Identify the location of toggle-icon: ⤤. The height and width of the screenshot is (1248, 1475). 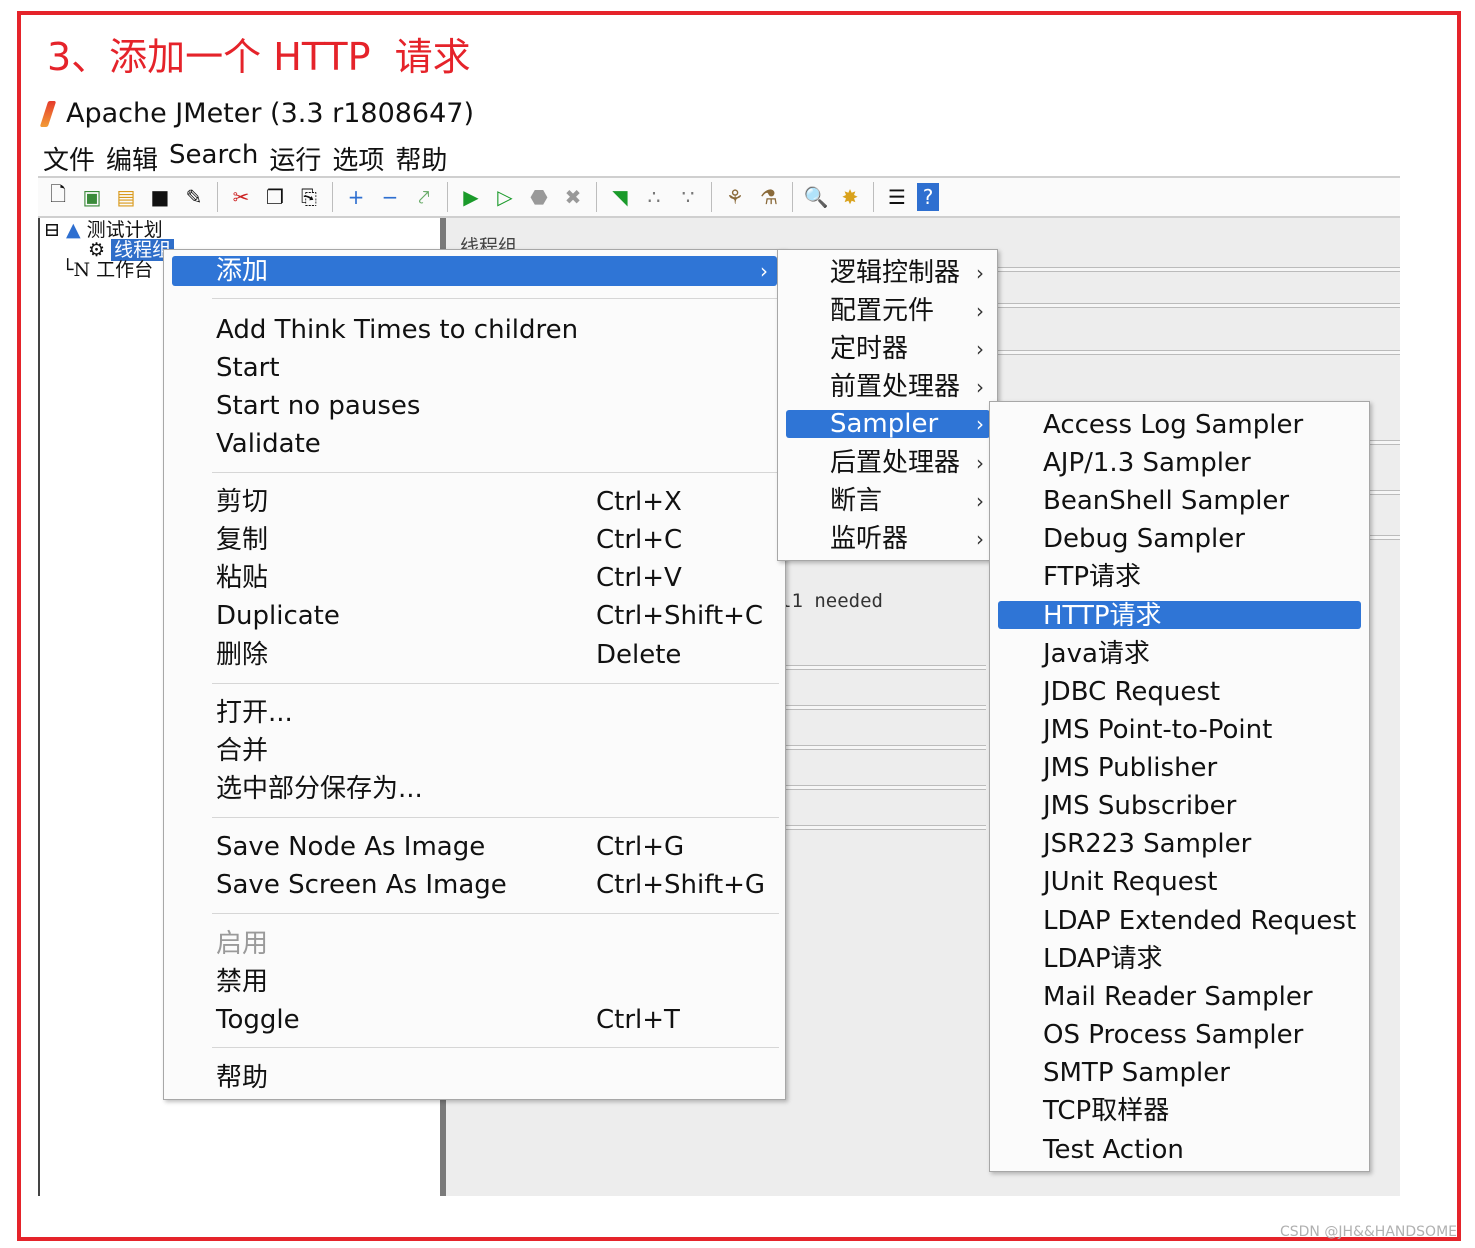
(424, 197).